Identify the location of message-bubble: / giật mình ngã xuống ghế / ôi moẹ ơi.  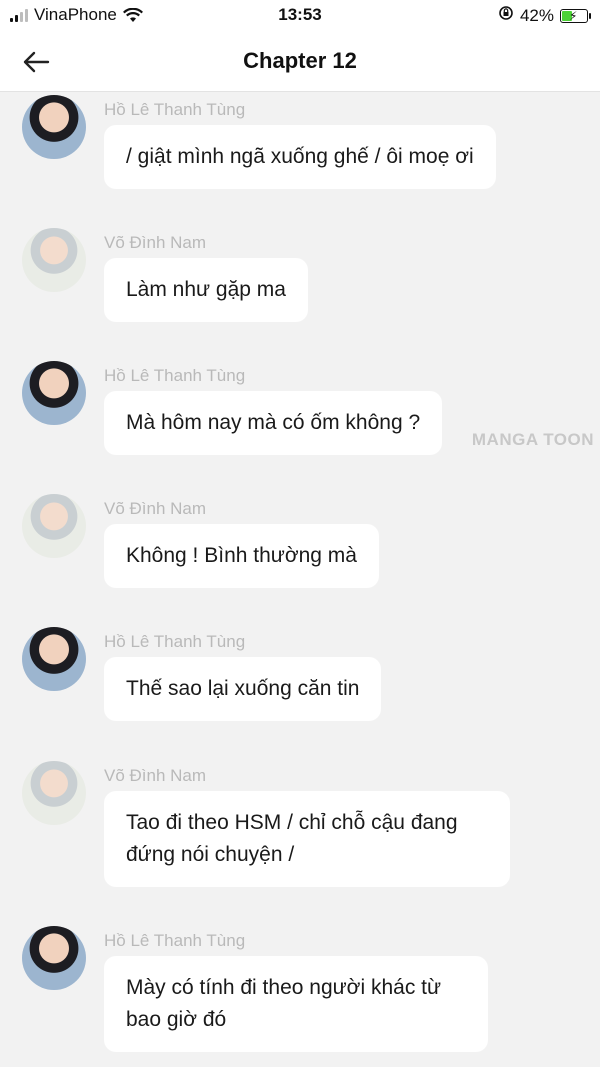
(300, 157).